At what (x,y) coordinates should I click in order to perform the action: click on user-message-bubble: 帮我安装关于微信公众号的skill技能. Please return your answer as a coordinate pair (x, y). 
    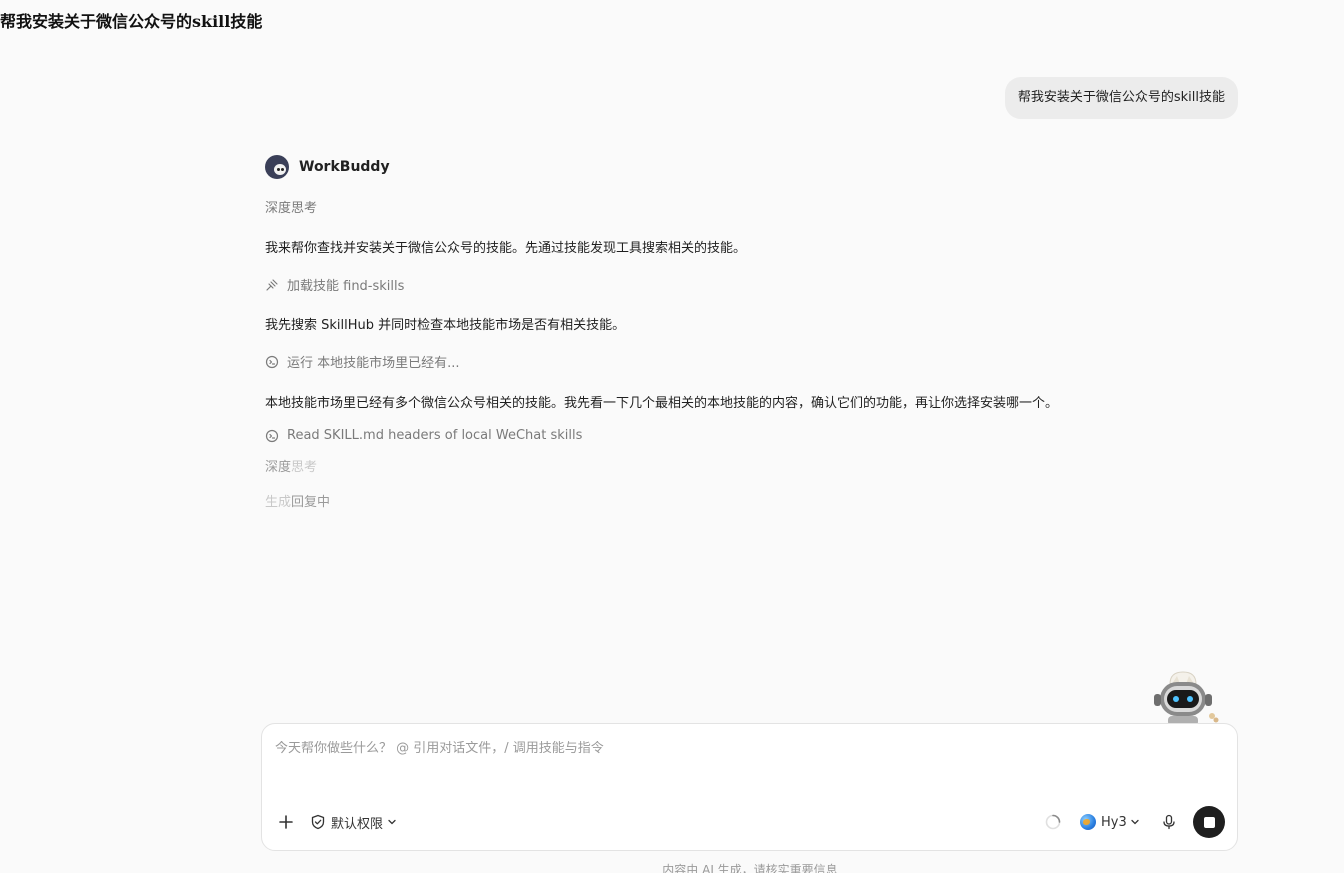
    Looking at the image, I should click on (1121, 98).